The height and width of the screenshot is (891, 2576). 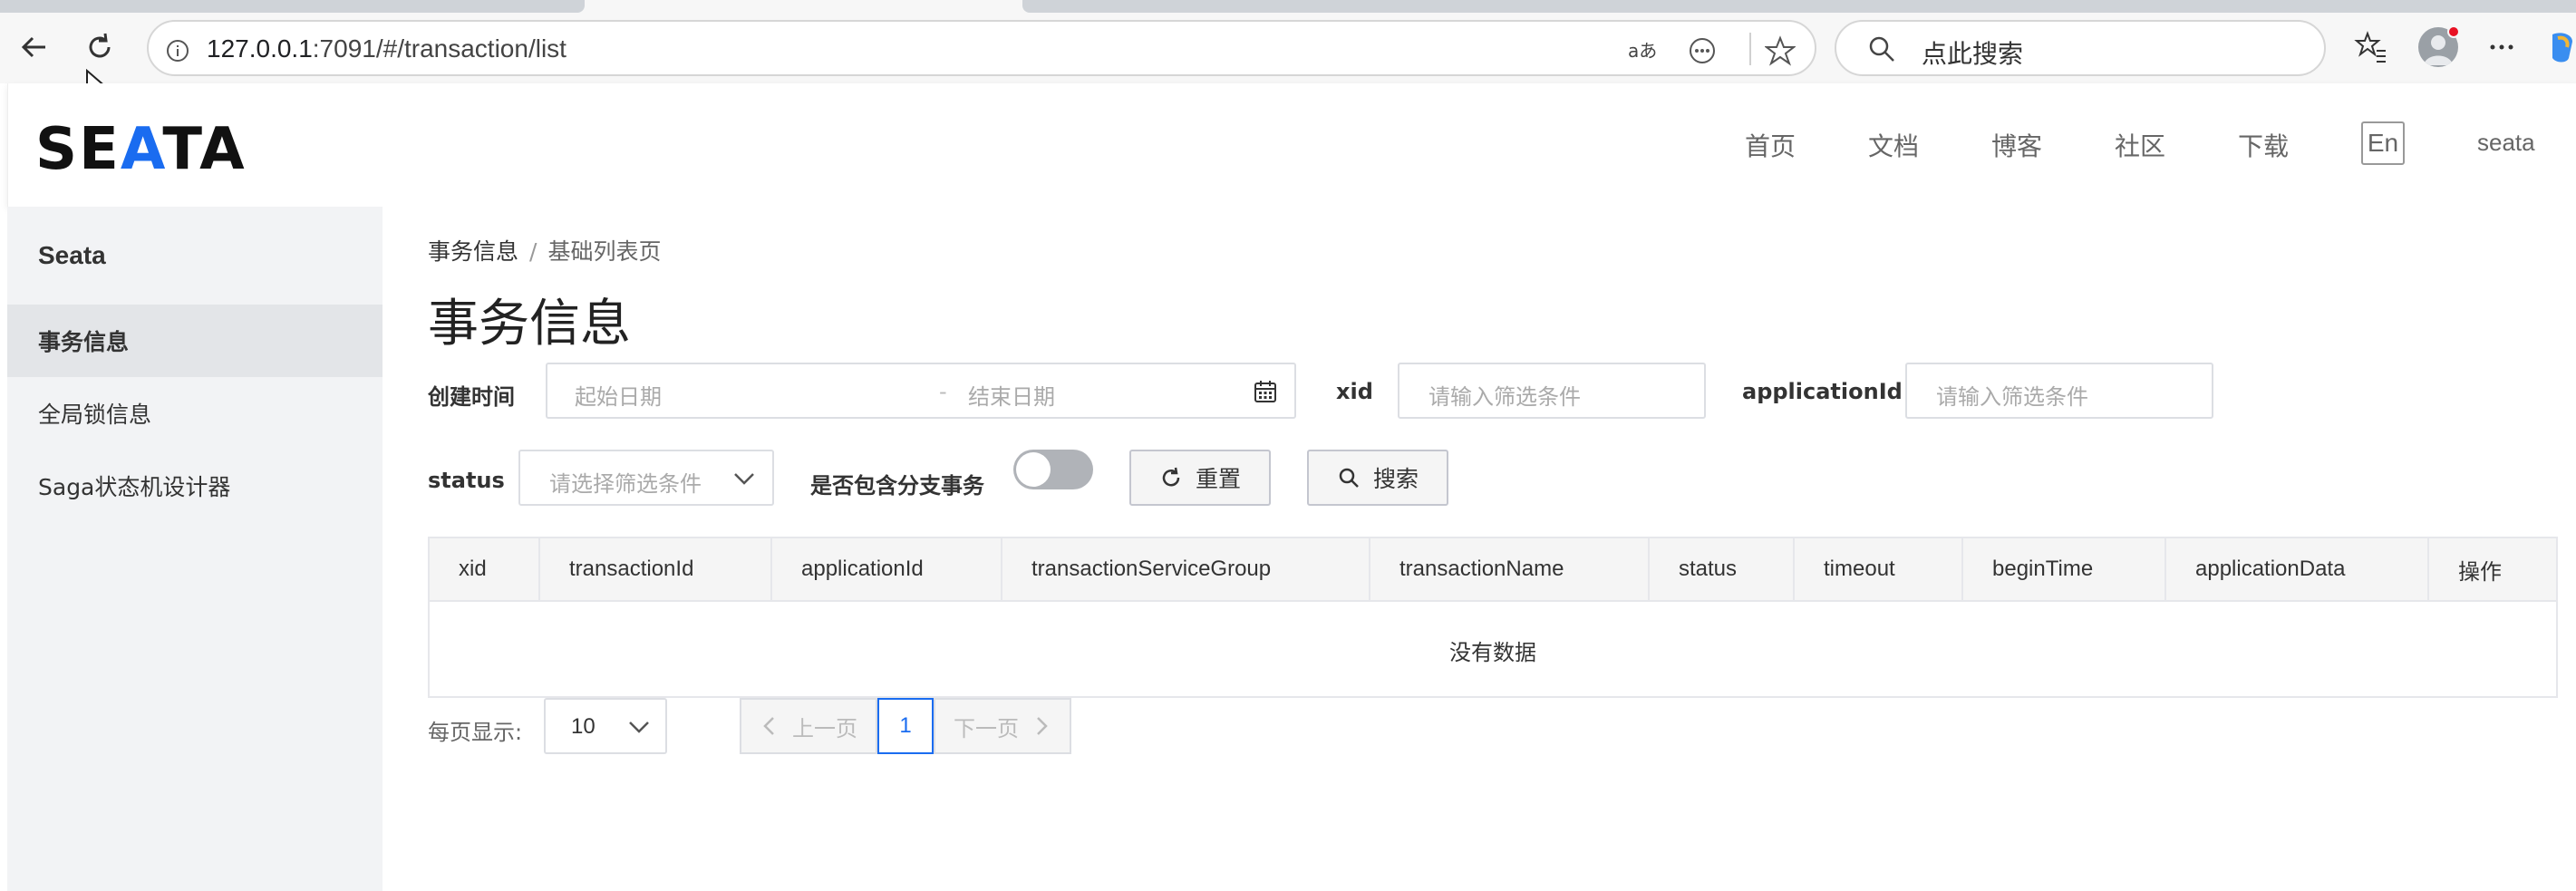 I want to click on svg-text: aあ, so click(x=1642, y=51).